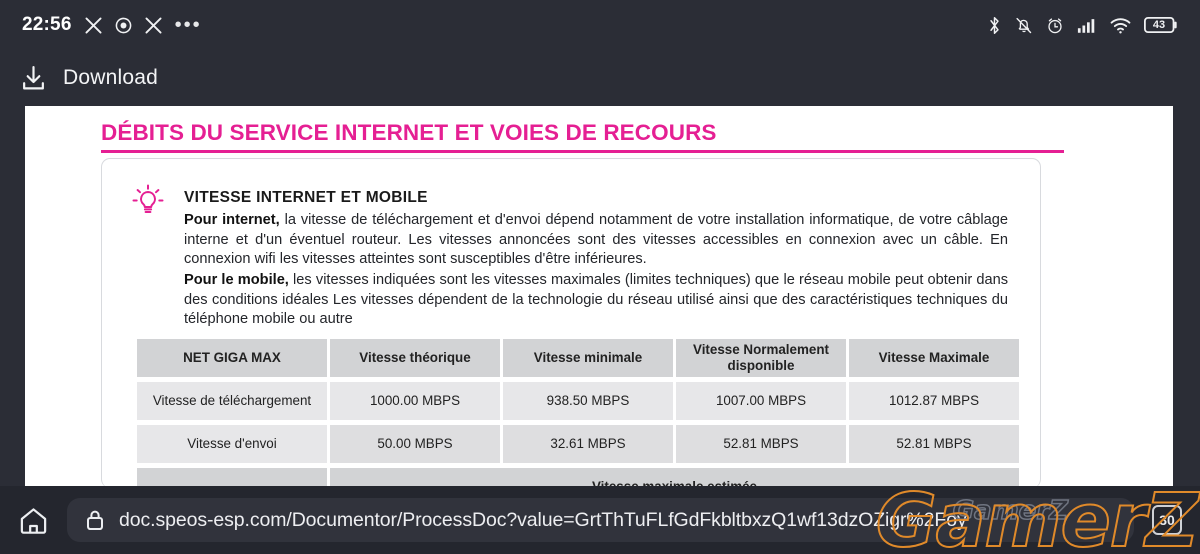  Describe the element at coordinates (415, 358) in the screenshot. I see `table-header-cell: Vitesse théorique` at that location.